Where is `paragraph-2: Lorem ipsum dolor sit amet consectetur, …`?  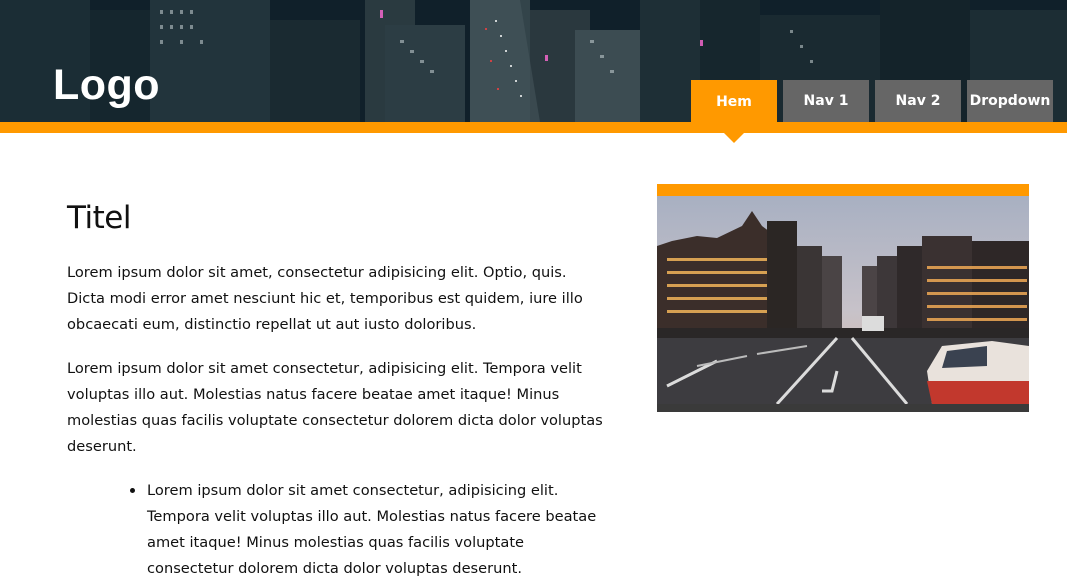 paragraph-2: Lorem ipsum dolor sit amet consectetur, … is located at coordinates (335, 407).